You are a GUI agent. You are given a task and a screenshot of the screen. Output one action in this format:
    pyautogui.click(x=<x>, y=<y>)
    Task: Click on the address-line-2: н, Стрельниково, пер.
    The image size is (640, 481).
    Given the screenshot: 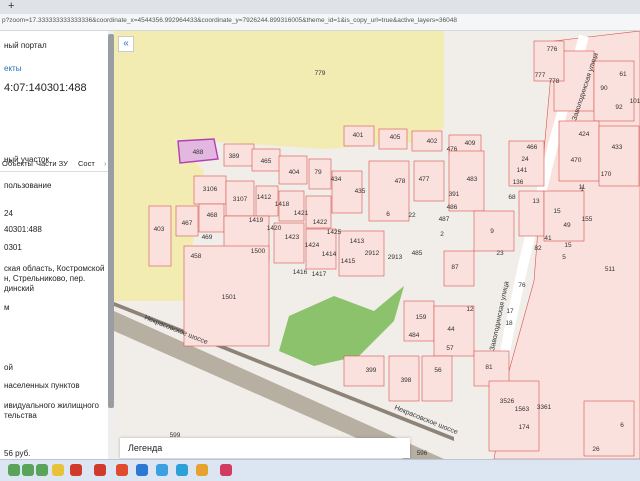 What is the action you would take?
    pyautogui.click(x=45, y=278)
    